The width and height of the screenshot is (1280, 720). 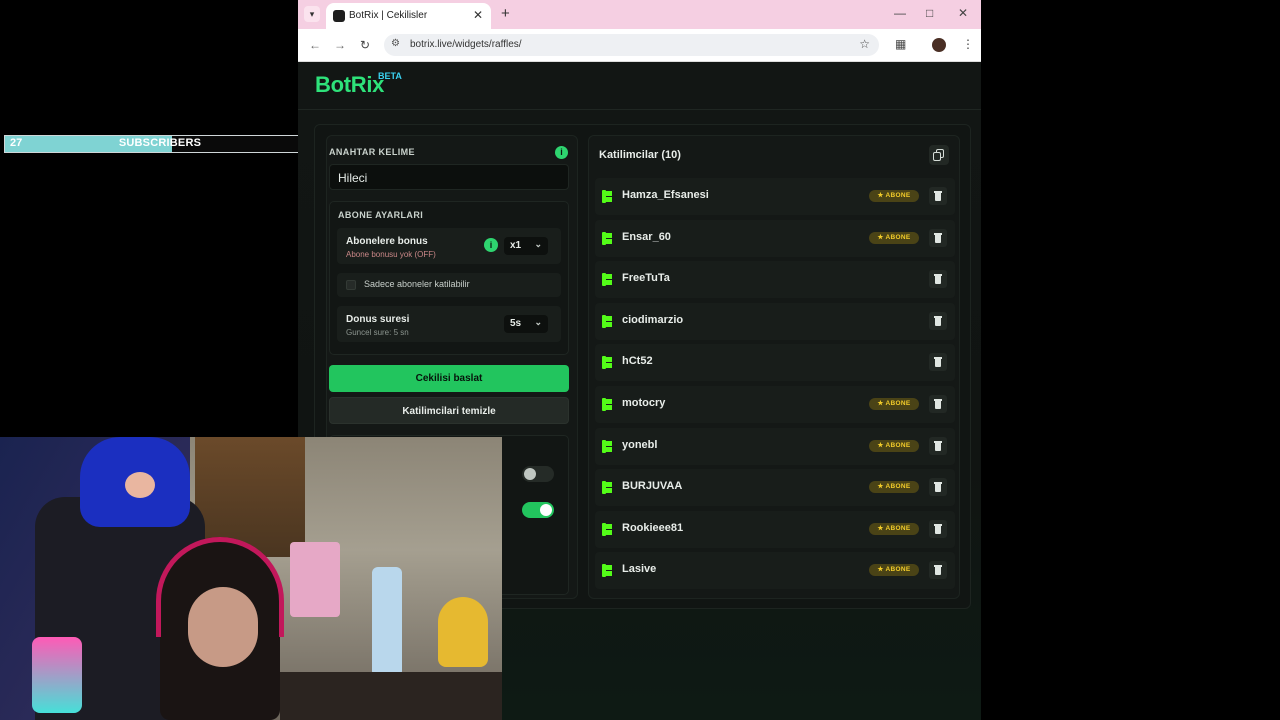 What do you see at coordinates (340, 45) in the screenshot?
I see `forward-arrow-icon: →` at bounding box center [340, 45].